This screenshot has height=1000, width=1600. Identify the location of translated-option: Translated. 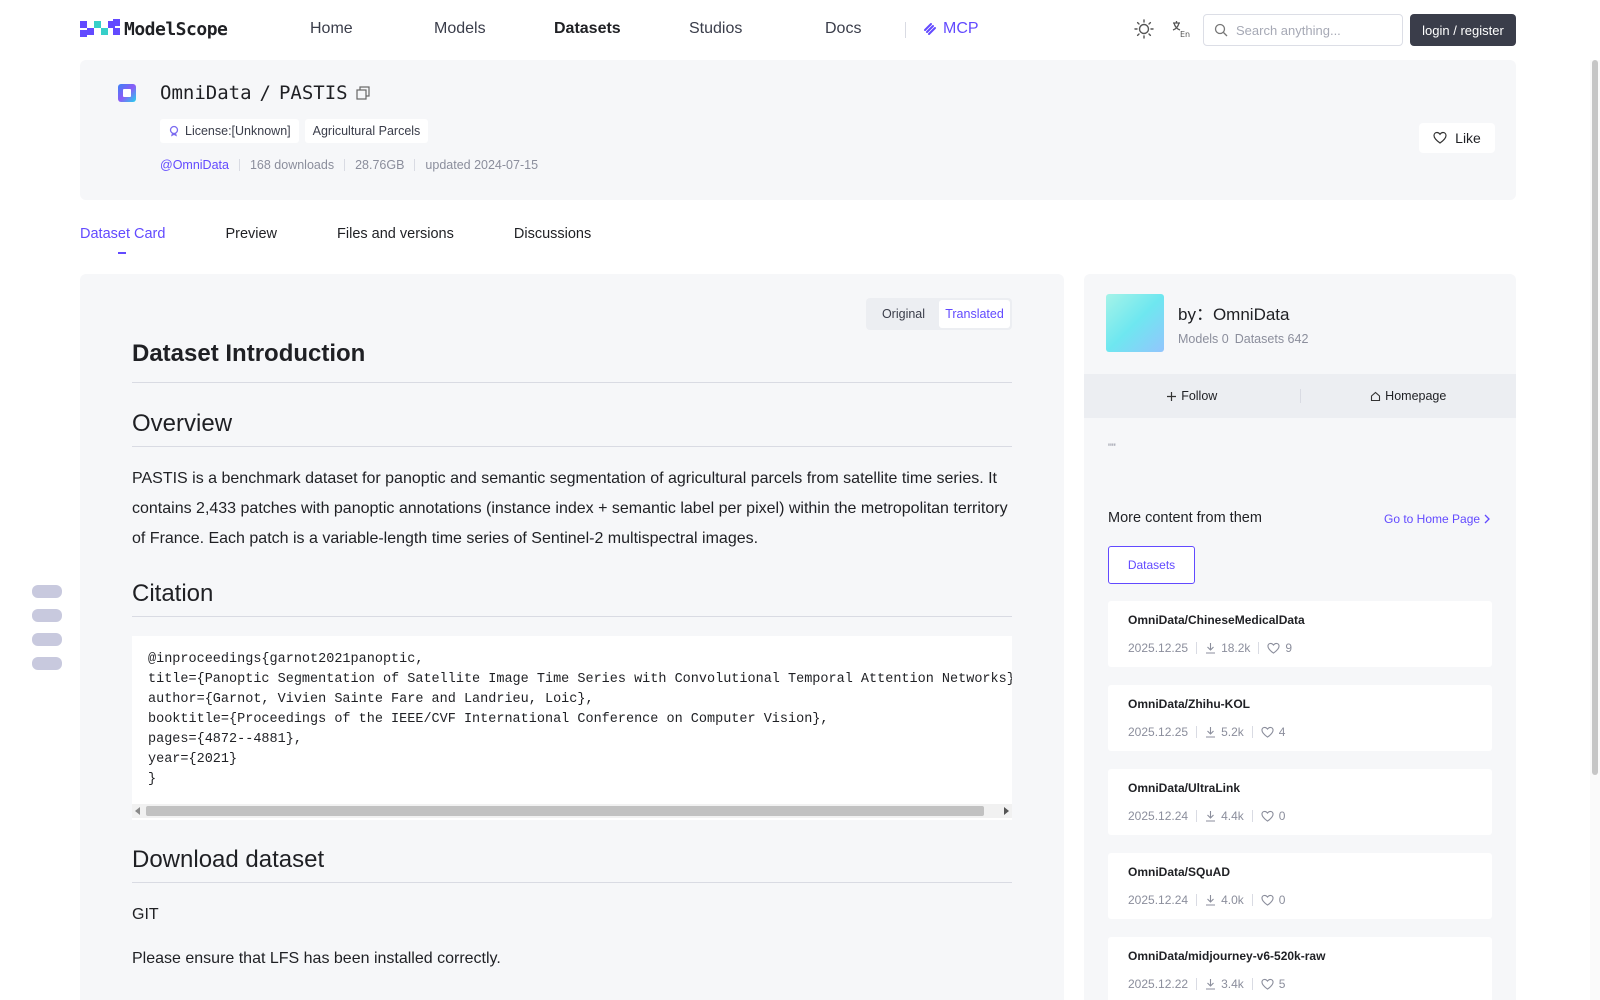
(974, 314).